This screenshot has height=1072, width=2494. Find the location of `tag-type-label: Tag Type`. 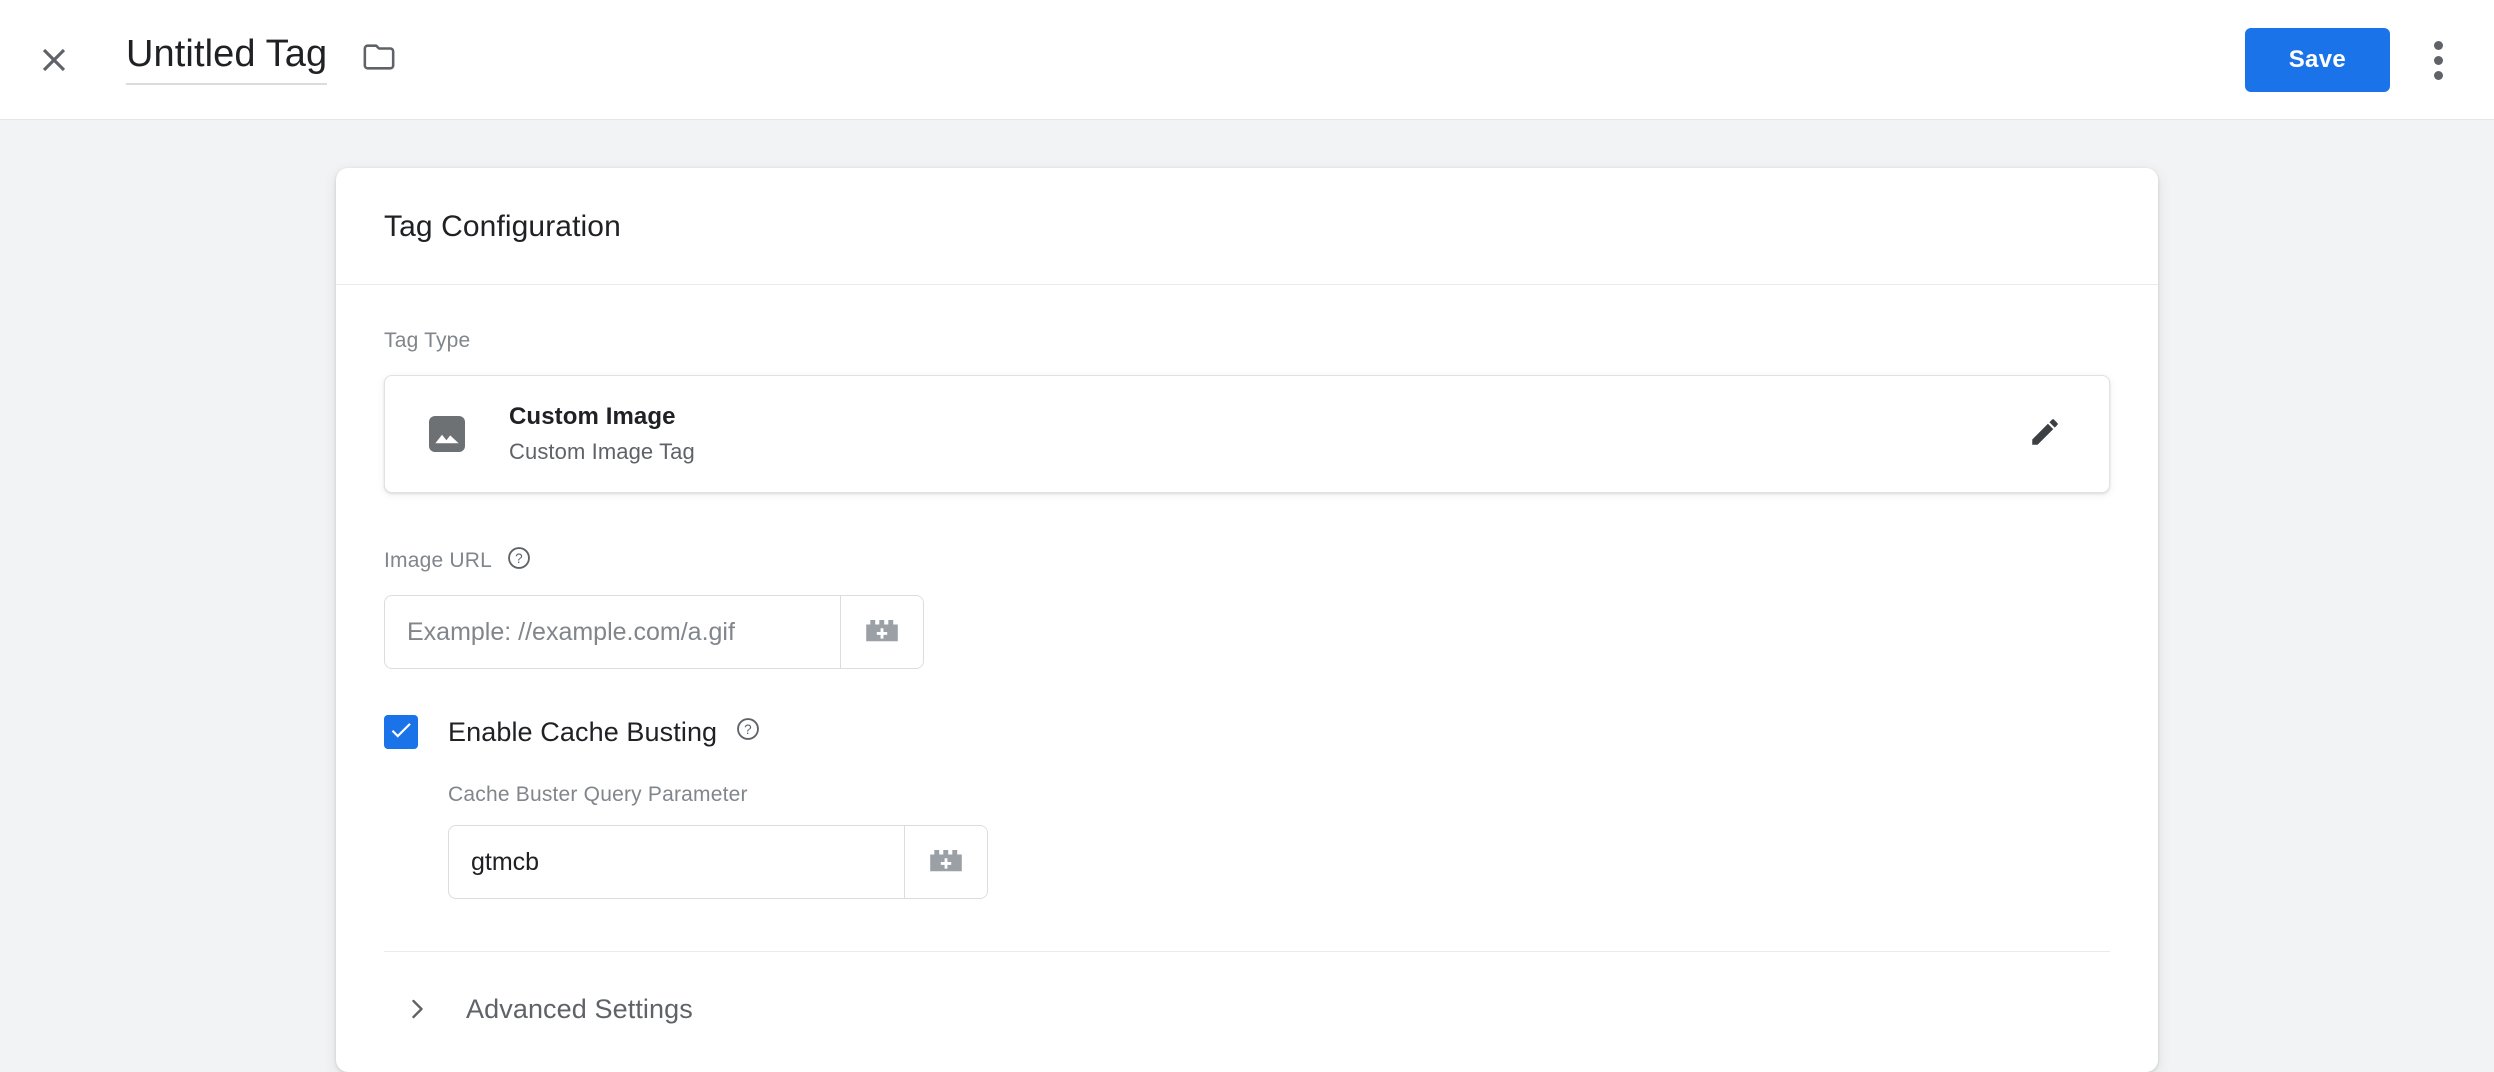

tag-type-label: Tag Type is located at coordinates (1247, 341).